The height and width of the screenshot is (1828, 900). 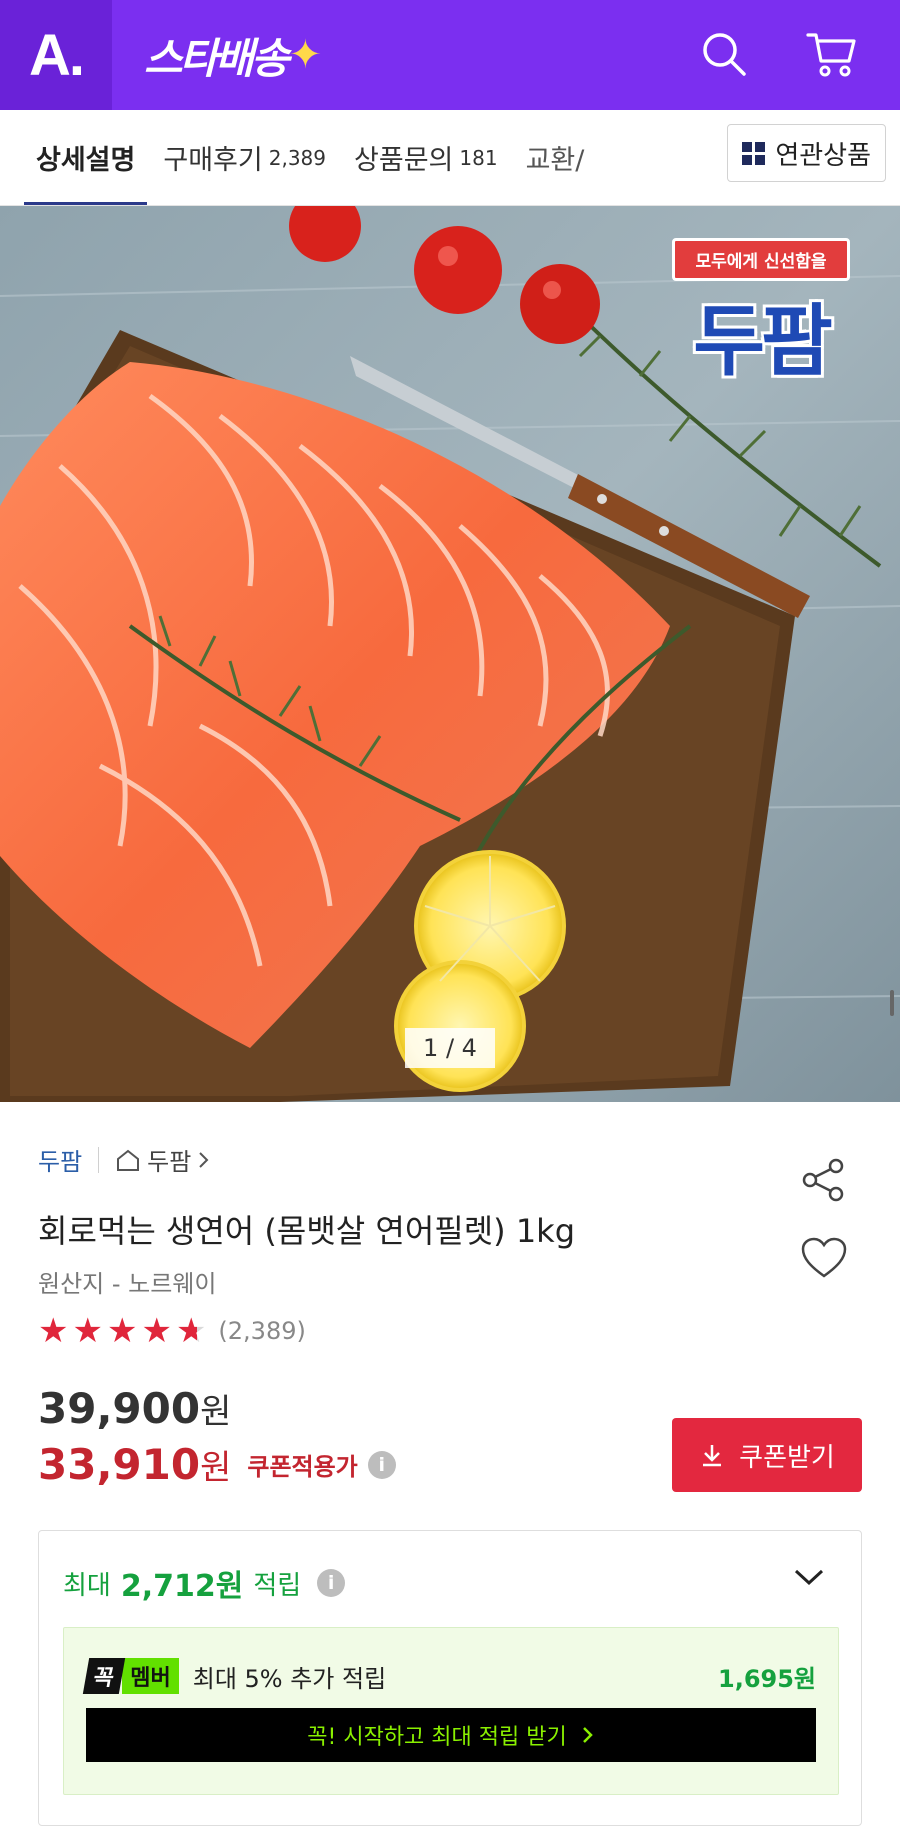 I want to click on share-button, so click(x=824, y=1182).